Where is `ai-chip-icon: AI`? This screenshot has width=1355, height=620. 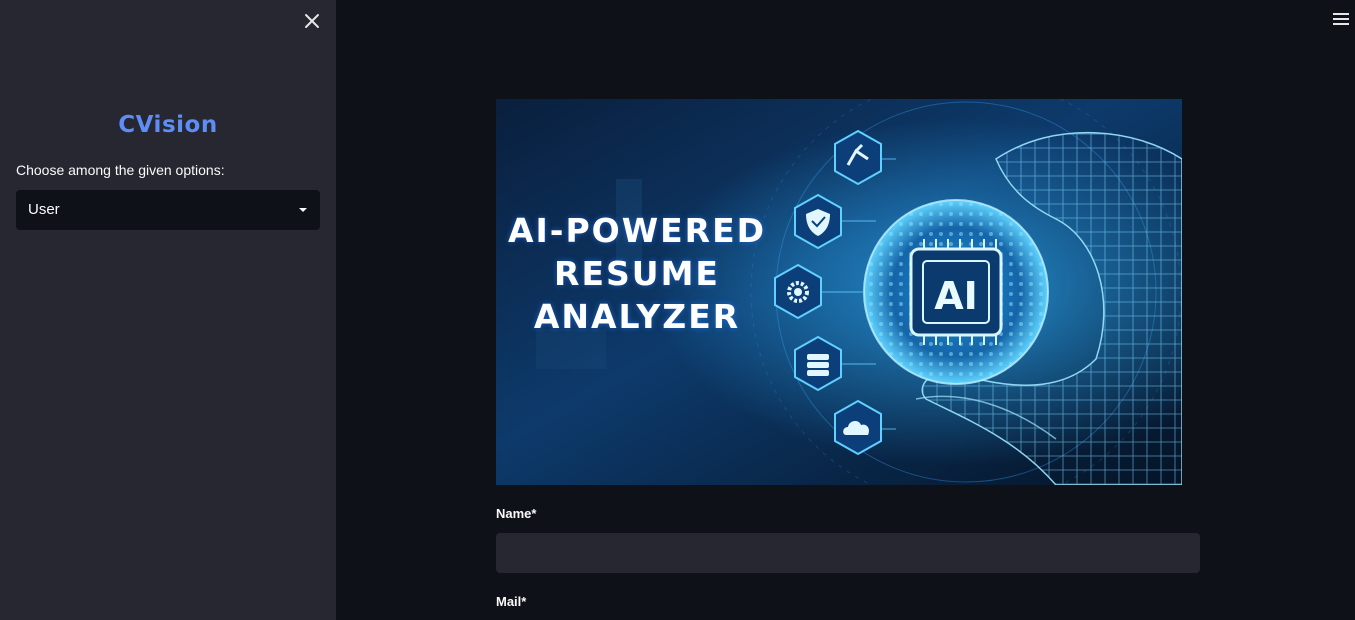
ai-chip-icon: AI is located at coordinates (956, 292).